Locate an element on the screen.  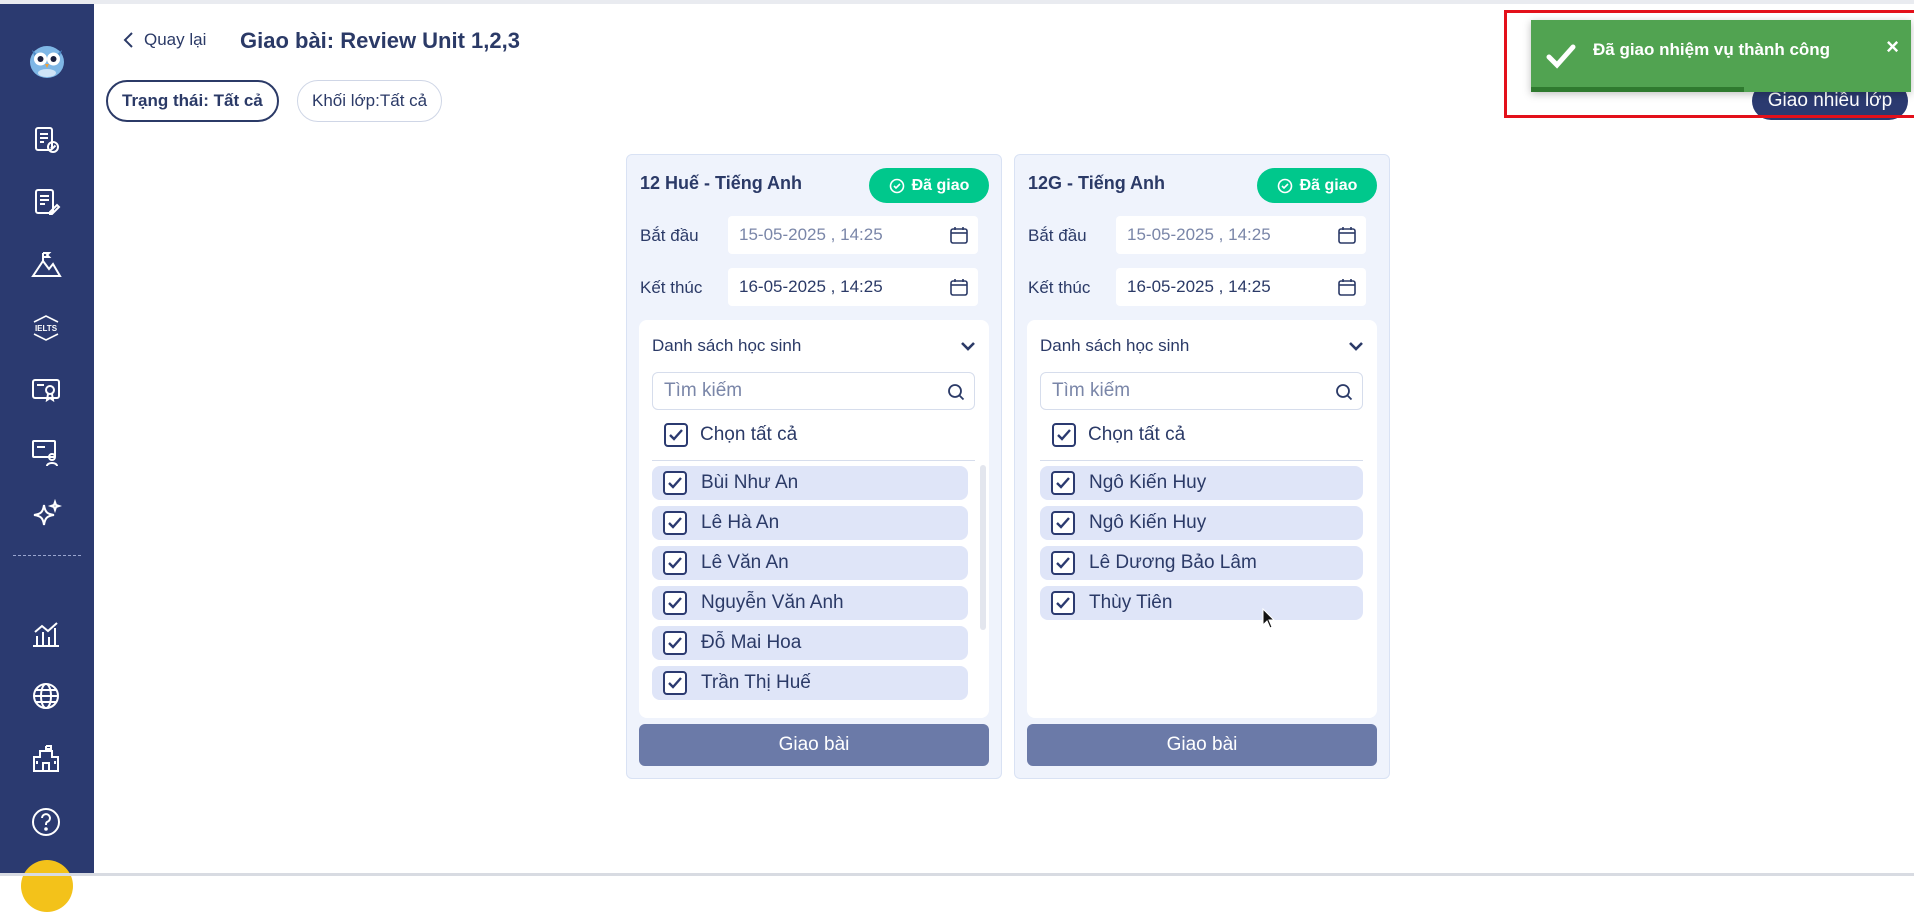
student-name: Lê Dương Bảo Lâm is located at coordinates (1173, 563).